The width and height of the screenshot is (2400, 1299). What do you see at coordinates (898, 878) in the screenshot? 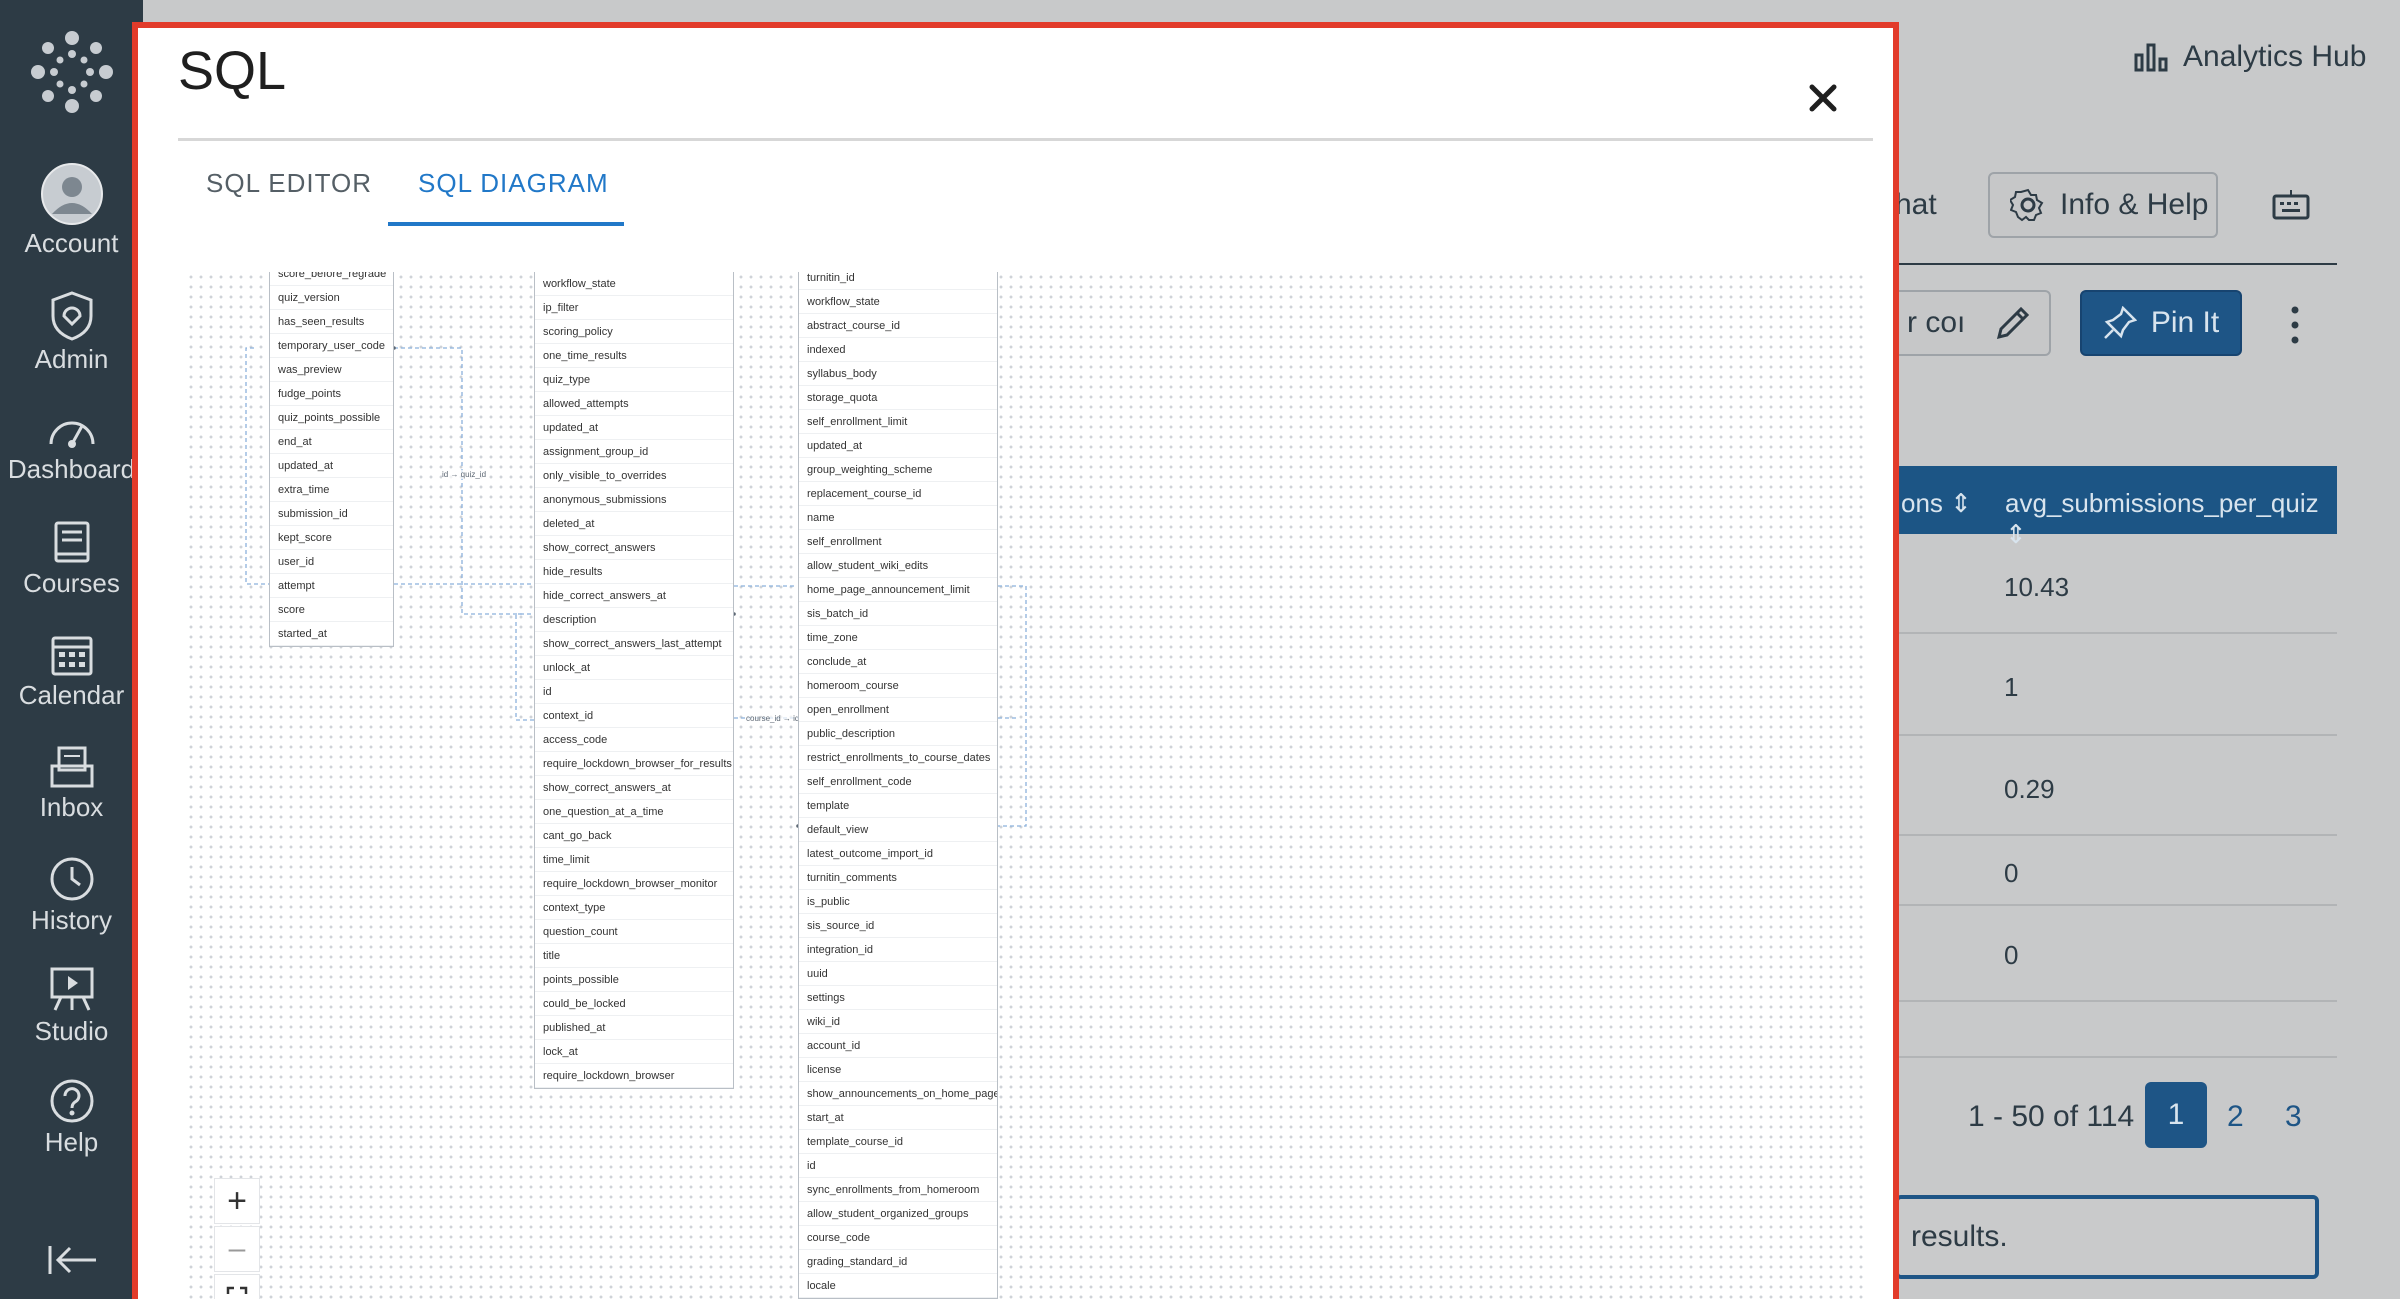
I see `table-field-row: turnitin_comments` at bounding box center [898, 878].